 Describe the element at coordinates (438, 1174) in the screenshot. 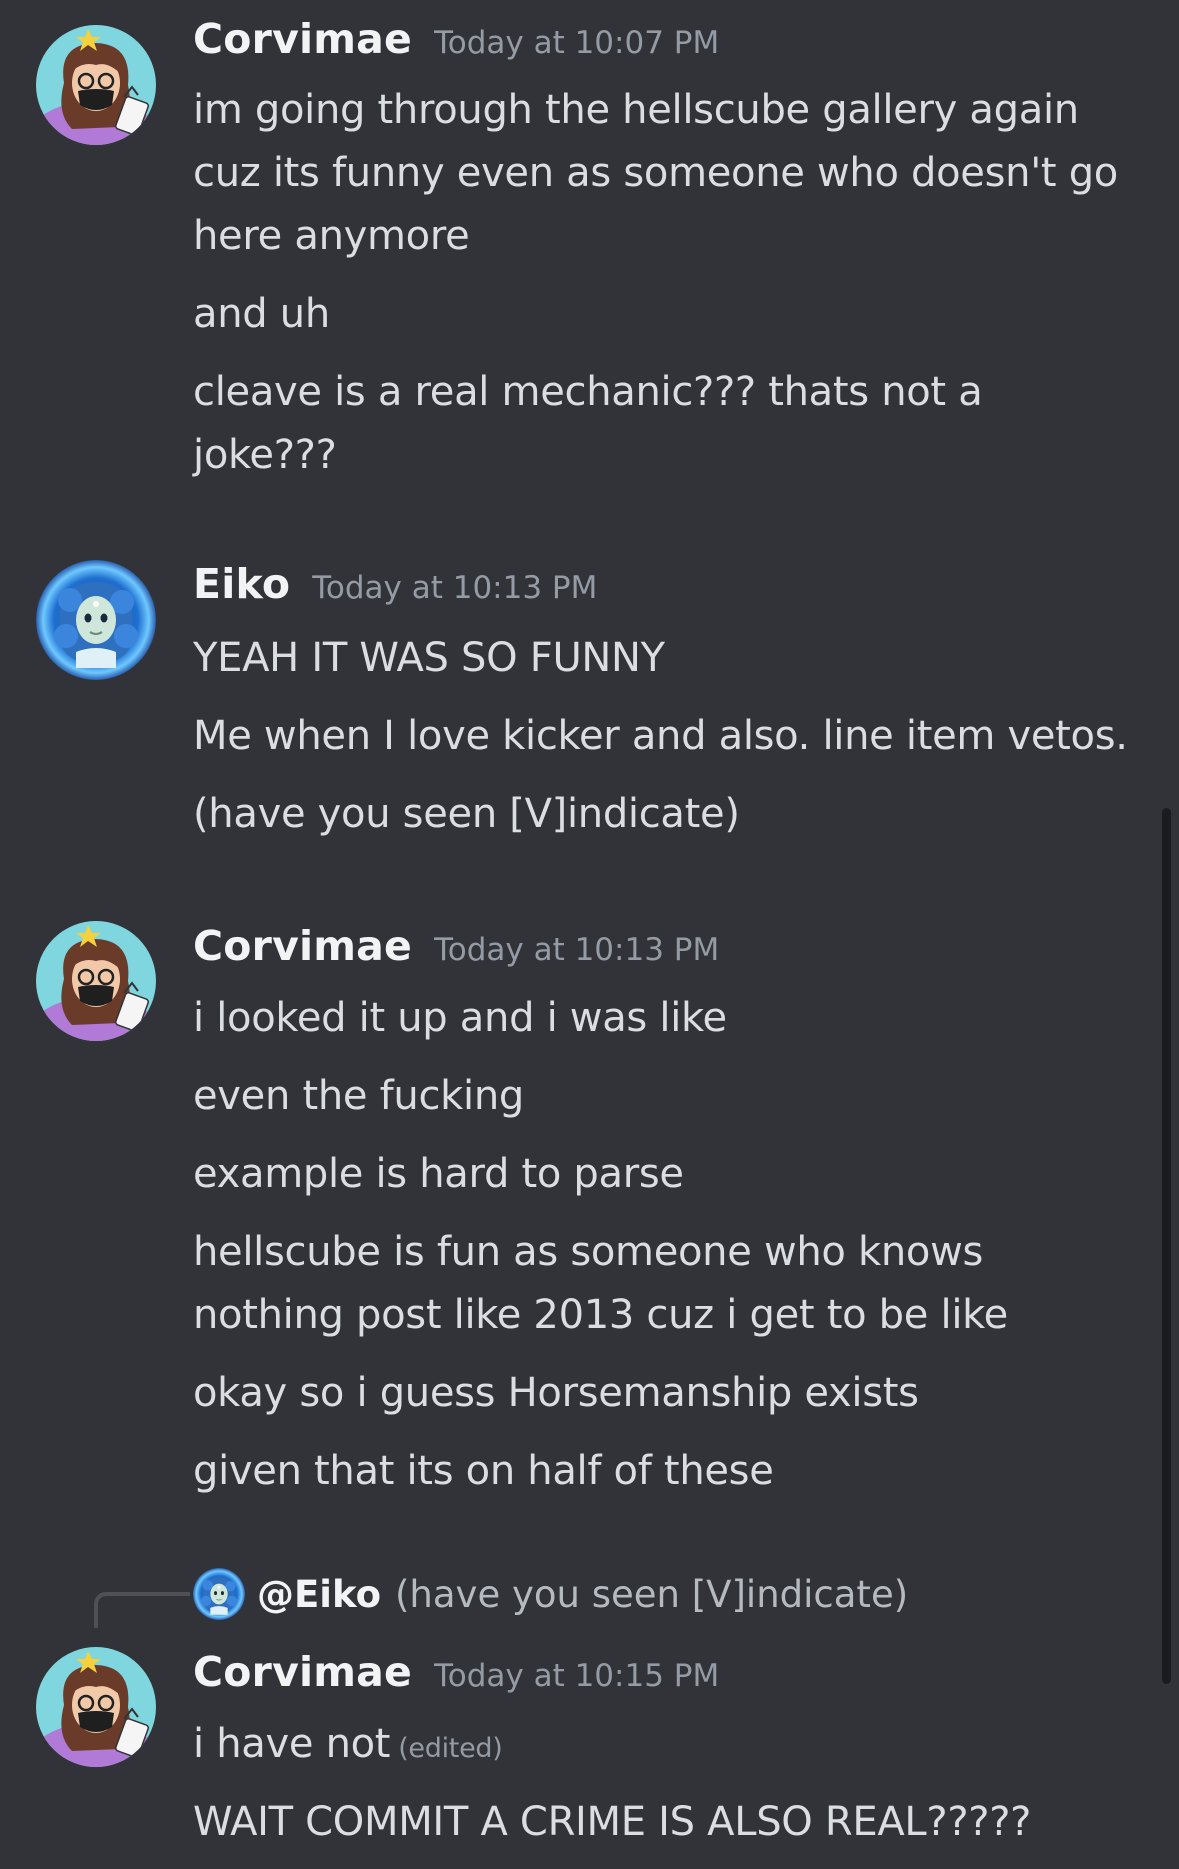

I see `message-text: example is hard to parse` at that location.